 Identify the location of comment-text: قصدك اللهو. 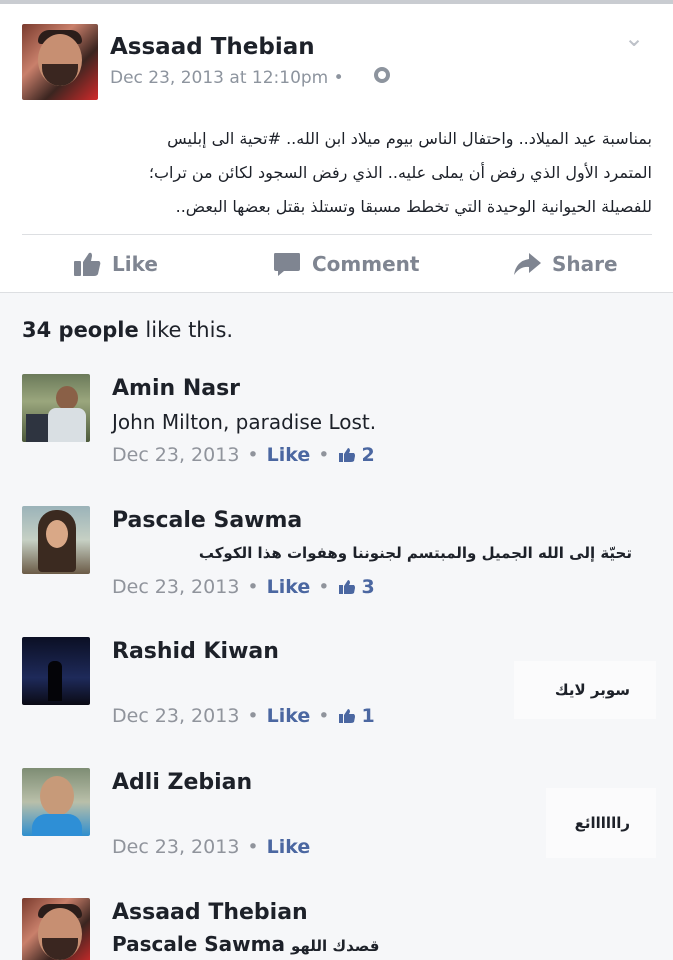
(335, 946).